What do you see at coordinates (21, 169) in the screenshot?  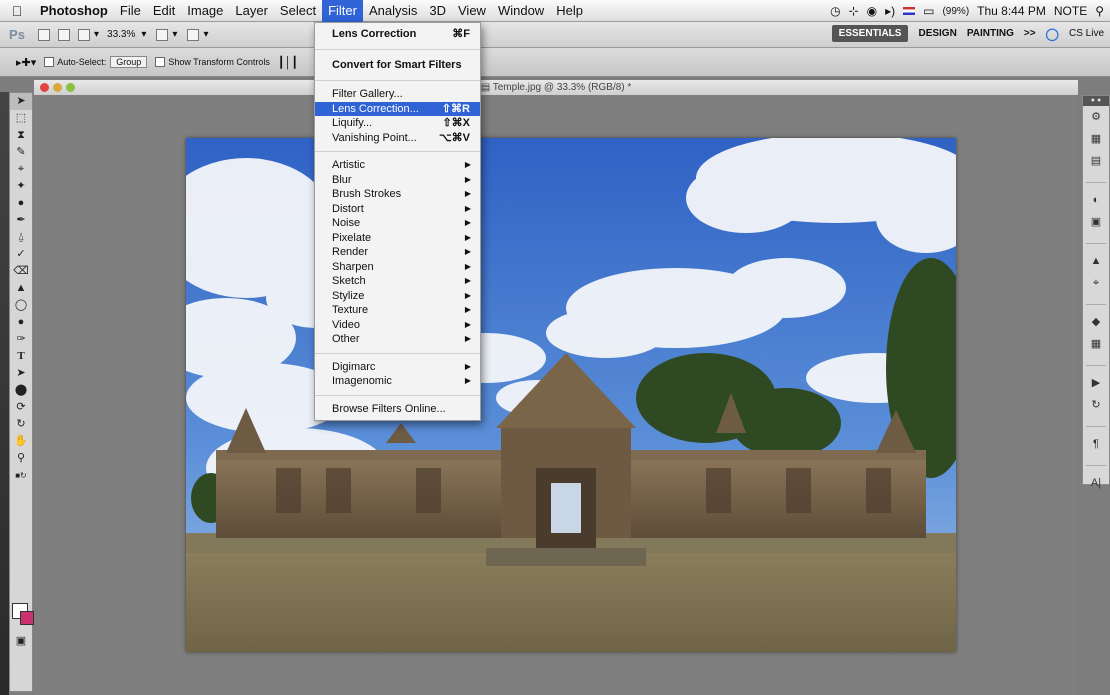 I see `crop-tool-icon: ⌖` at bounding box center [21, 169].